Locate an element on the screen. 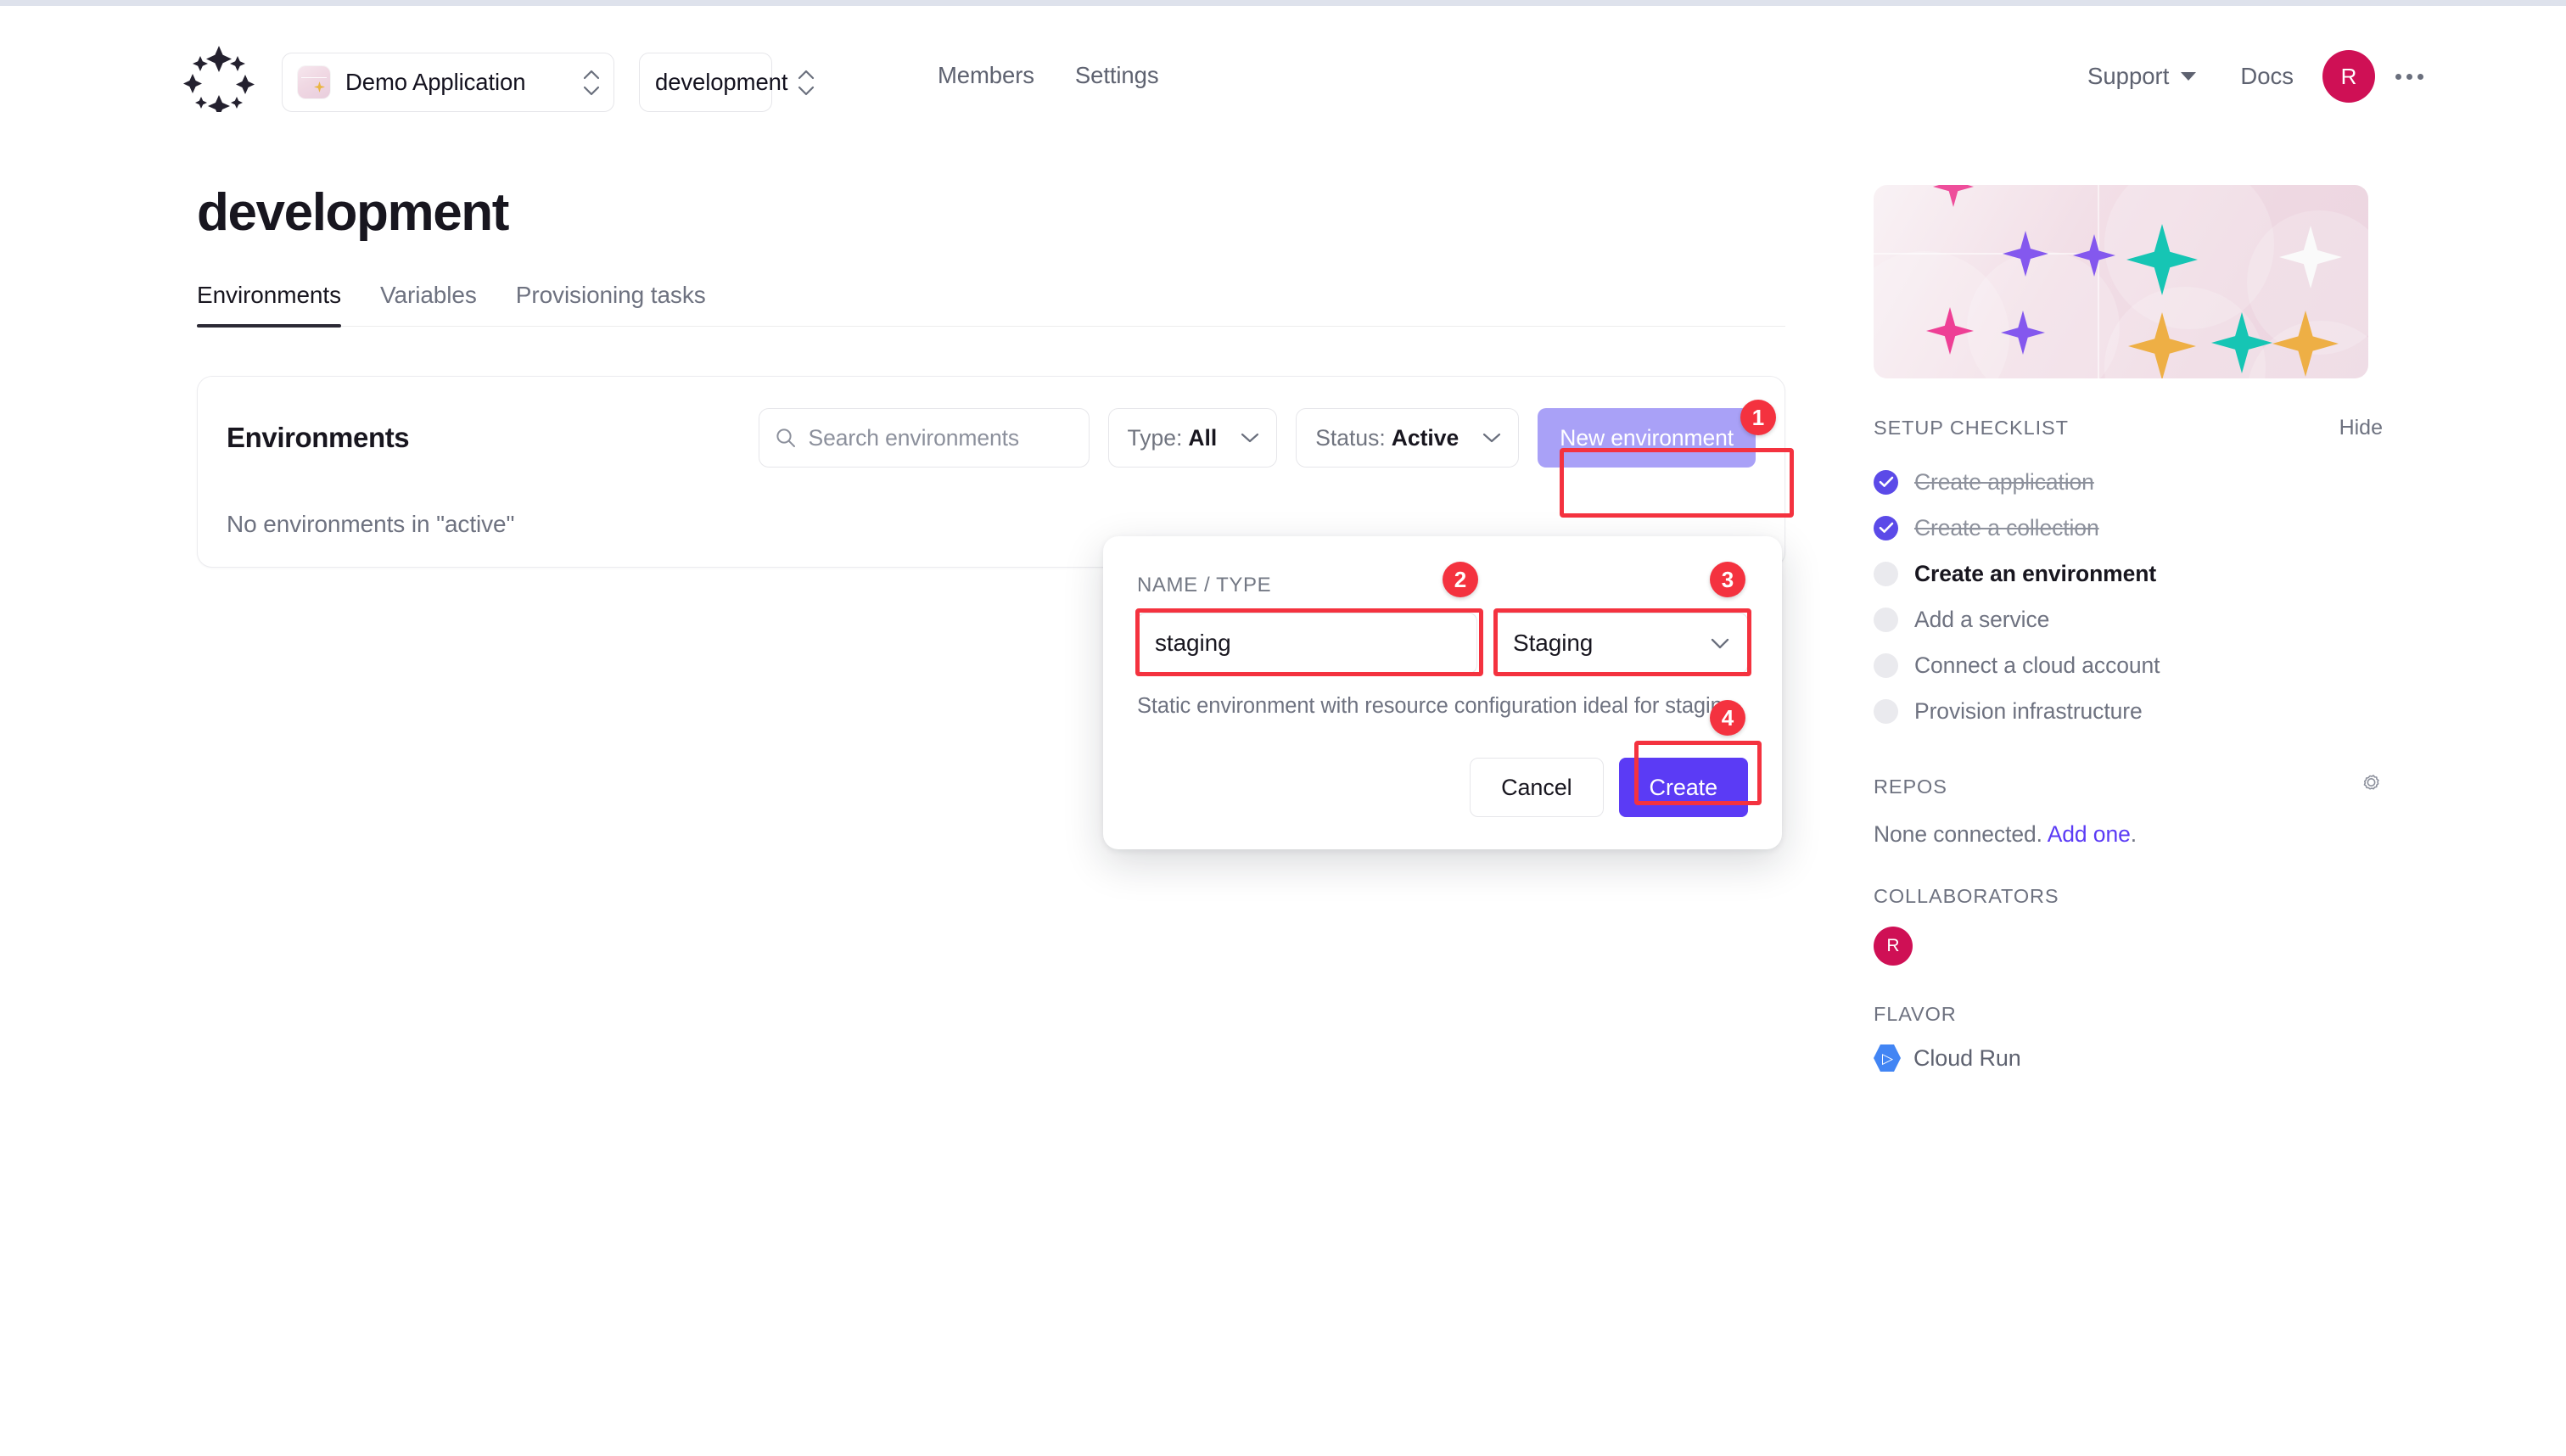 Image resolution: width=2566 pixels, height=1456 pixels. dialog-fields-row: staging Staging is located at coordinates (1442, 644).